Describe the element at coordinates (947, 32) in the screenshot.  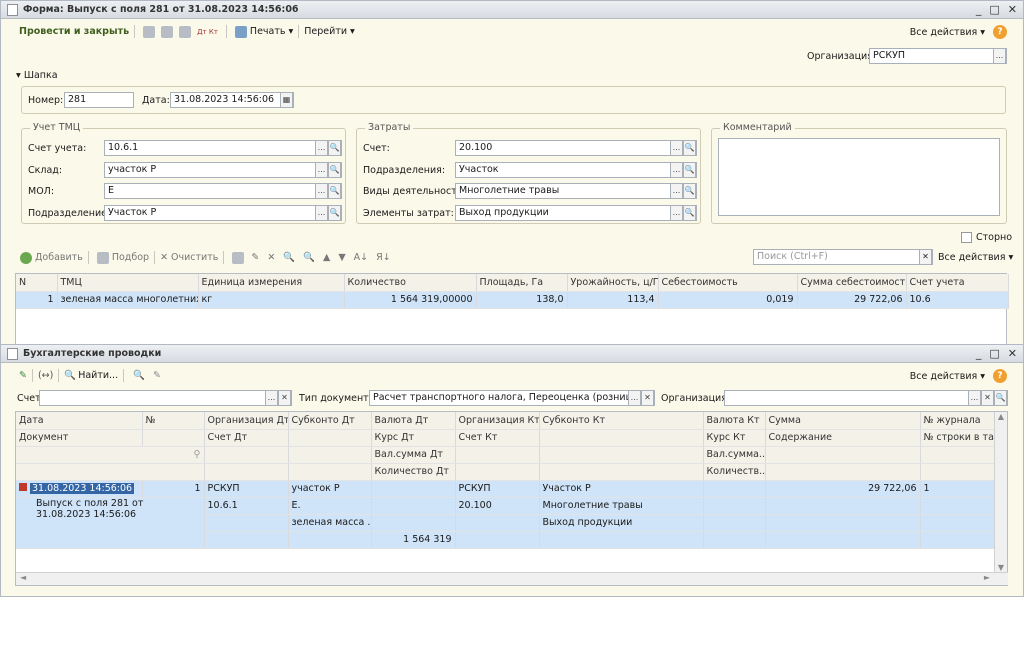
I see `all-actions-menu: Все действия ▾` at that location.